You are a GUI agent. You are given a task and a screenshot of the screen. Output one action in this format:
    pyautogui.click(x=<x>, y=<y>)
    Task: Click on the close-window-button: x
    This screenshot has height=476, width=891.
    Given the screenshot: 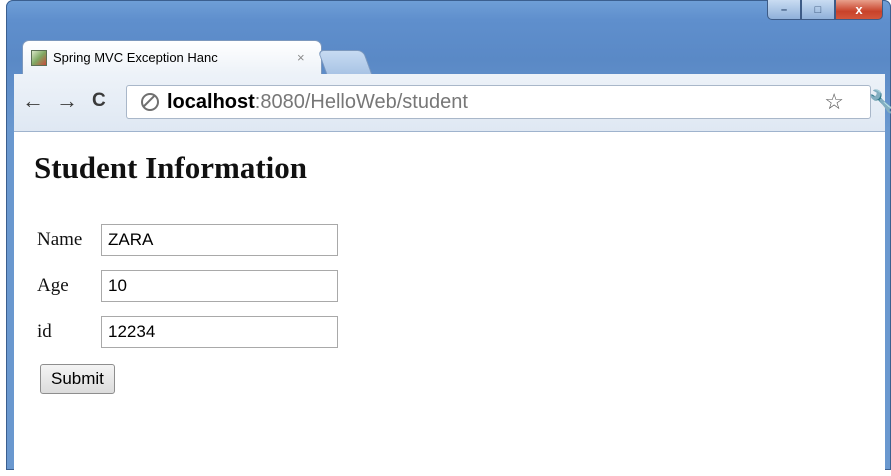 What is the action you would take?
    pyautogui.click(x=859, y=10)
    